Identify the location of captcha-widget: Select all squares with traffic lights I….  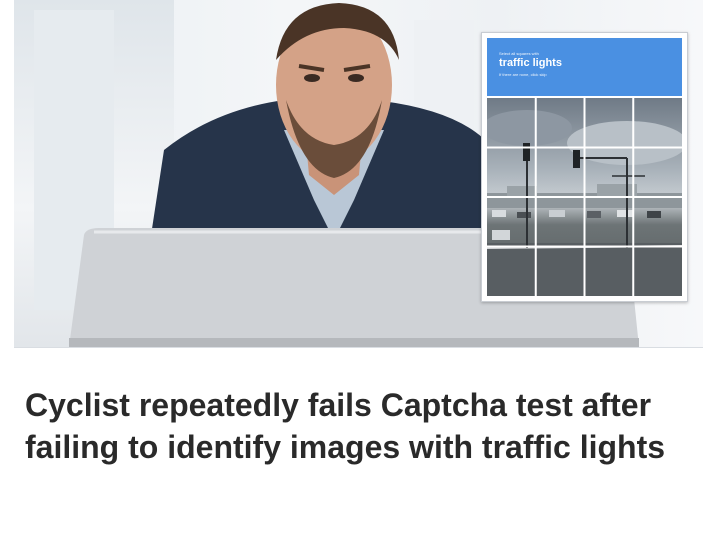
(584, 167).